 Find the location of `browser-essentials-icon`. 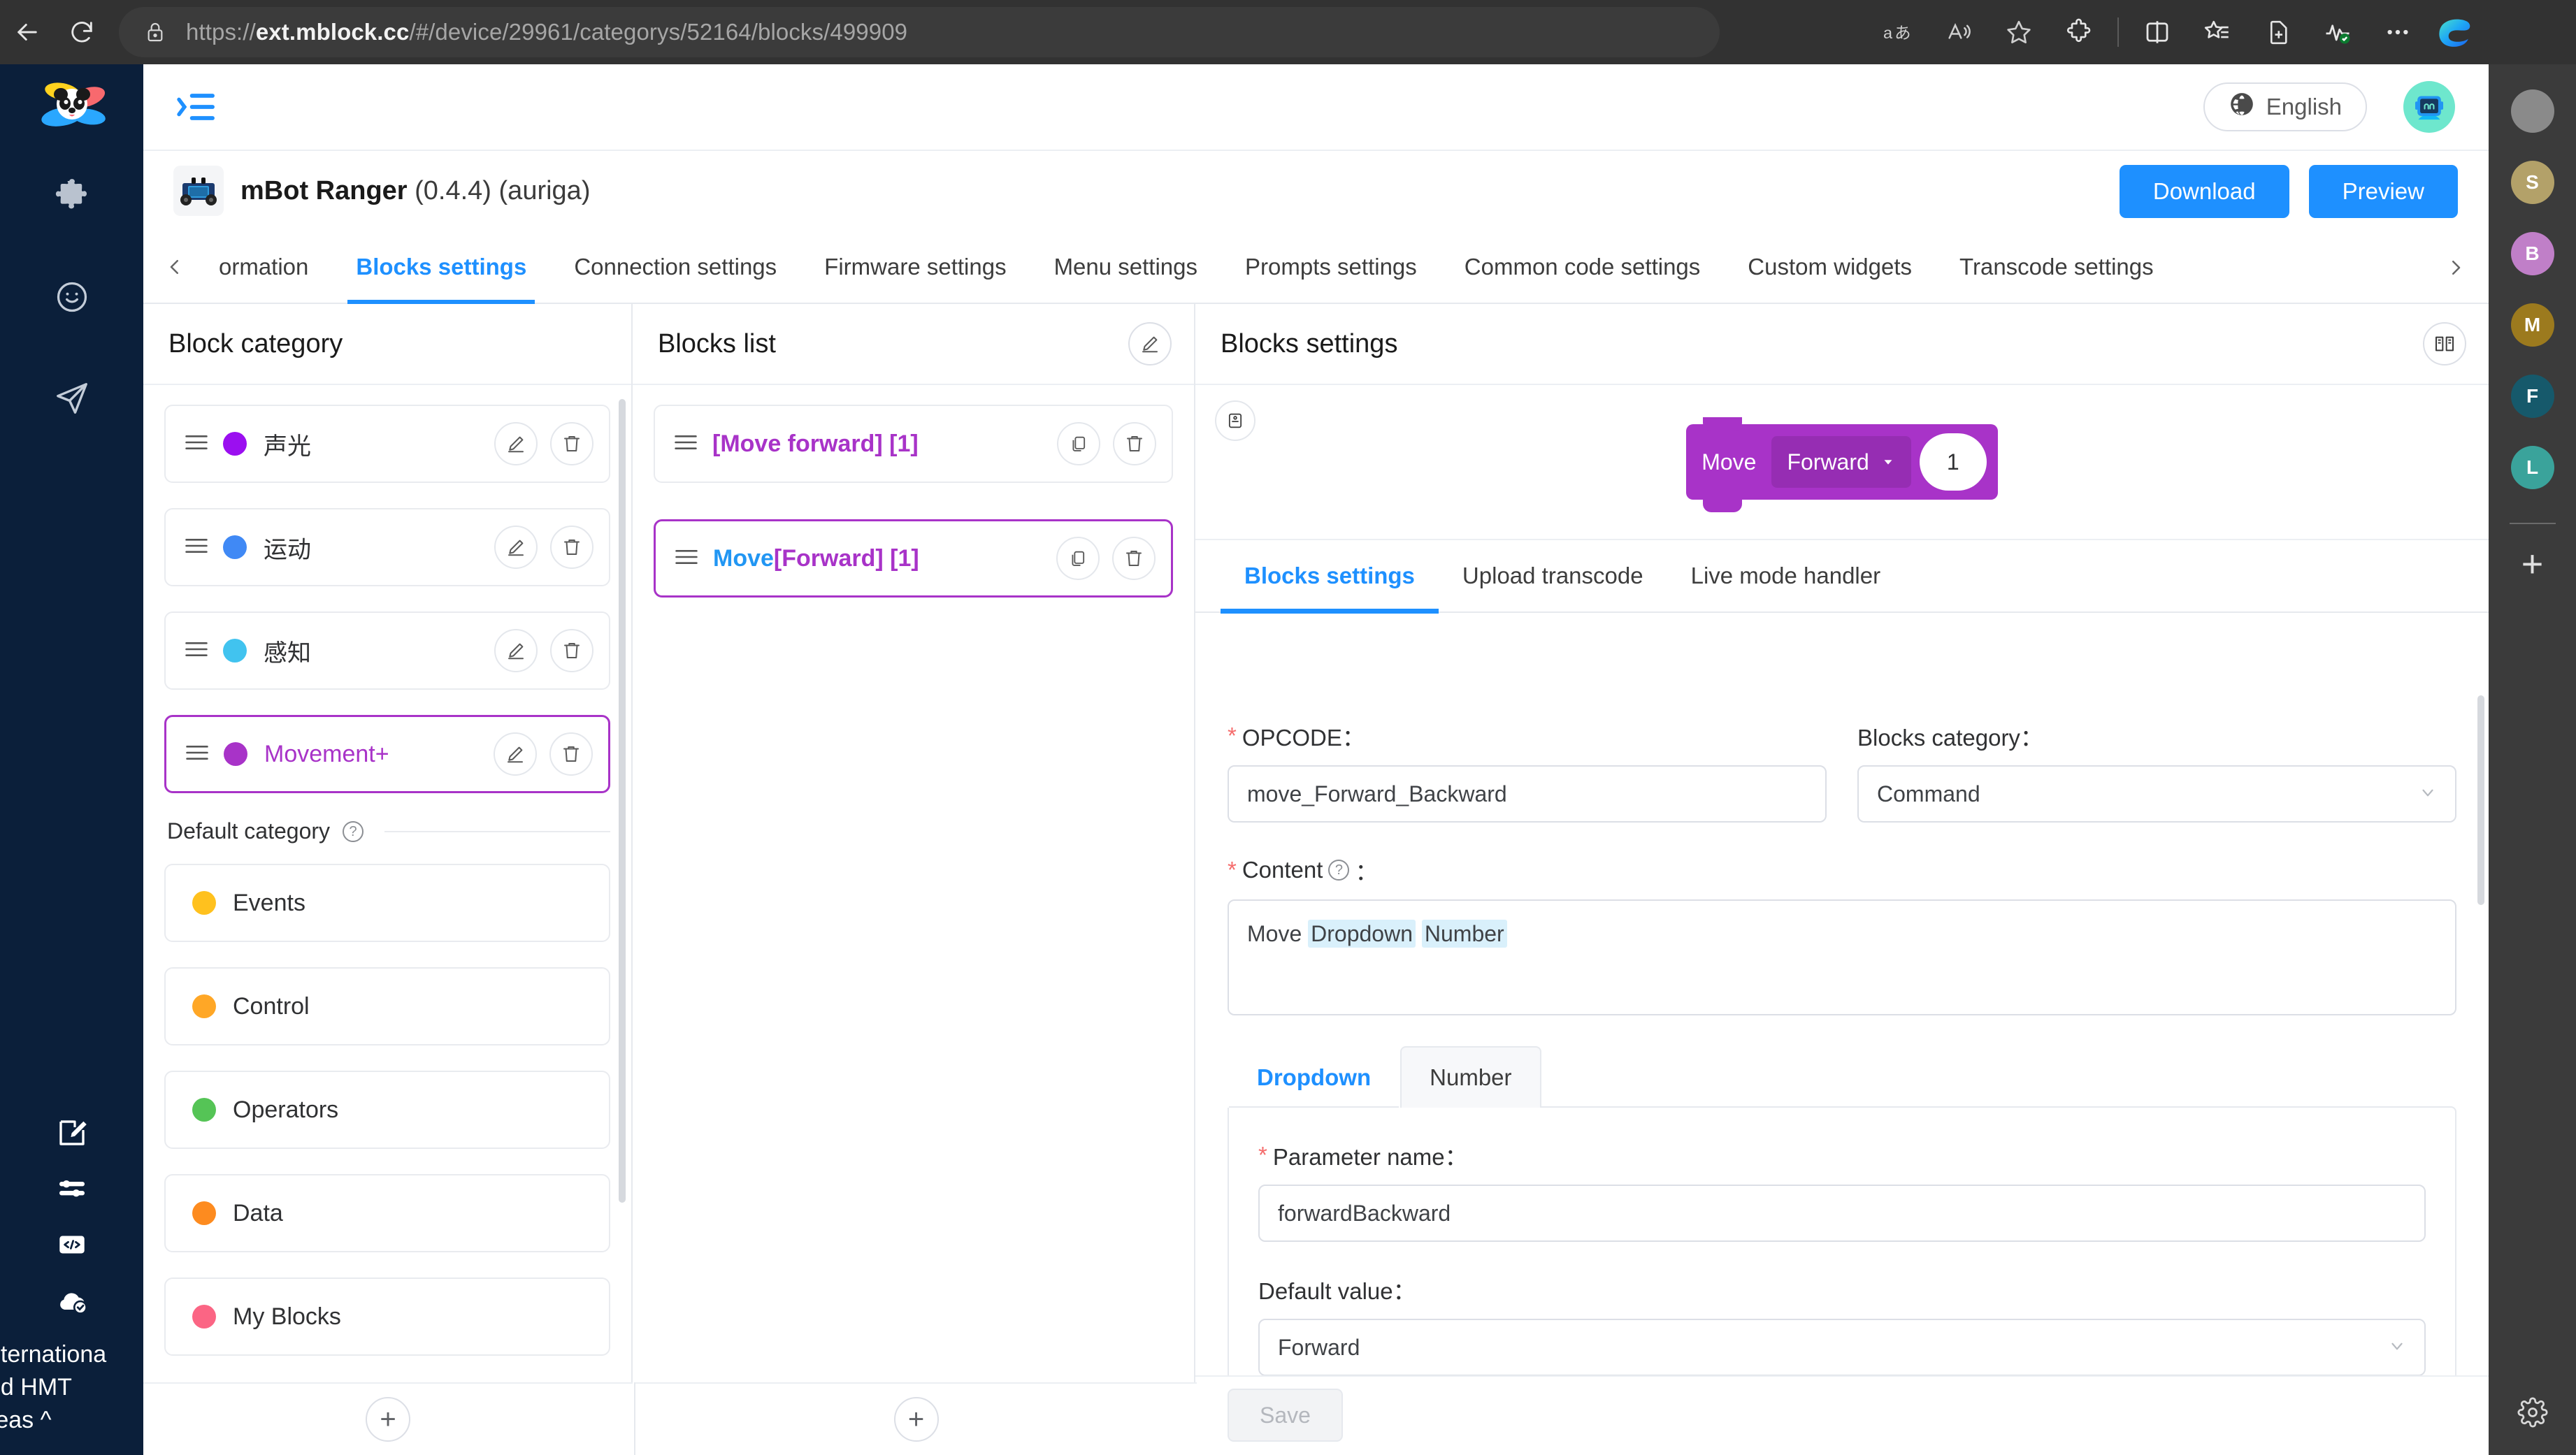

browser-essentials-icon is located at coordinates (2338, 32).